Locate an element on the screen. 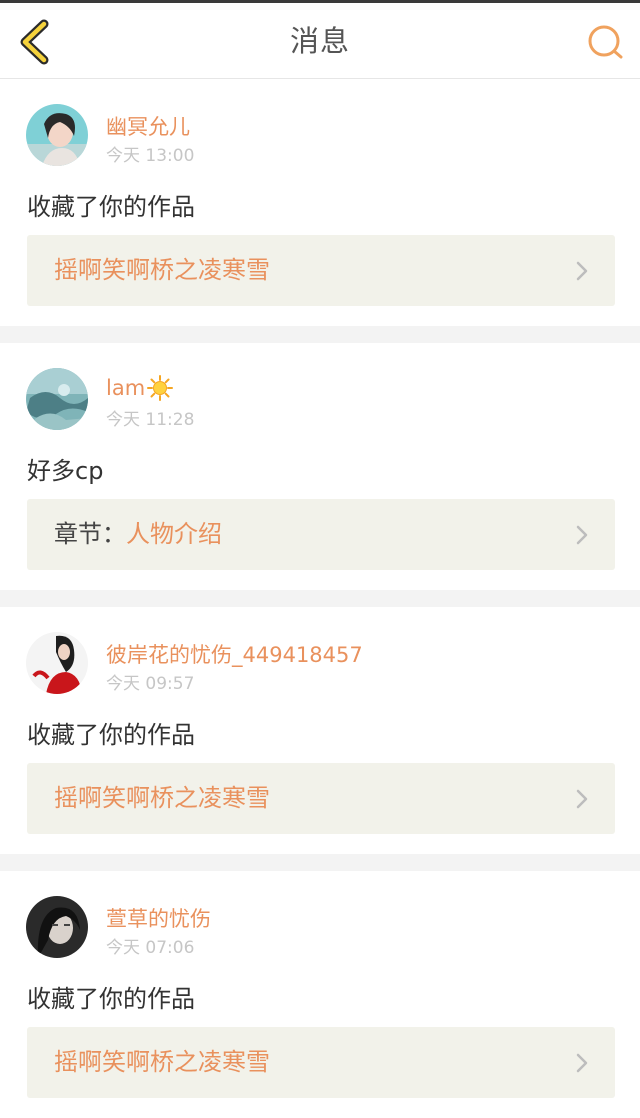 This screenshot has width=640, height=1118. search-button is located at coordinates (606, 43).